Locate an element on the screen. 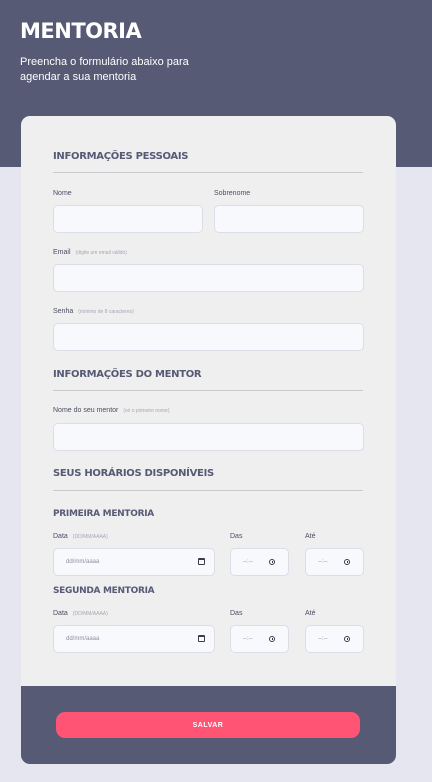  email-hint: (digite um email válido) is located at coordinates (101, 253).